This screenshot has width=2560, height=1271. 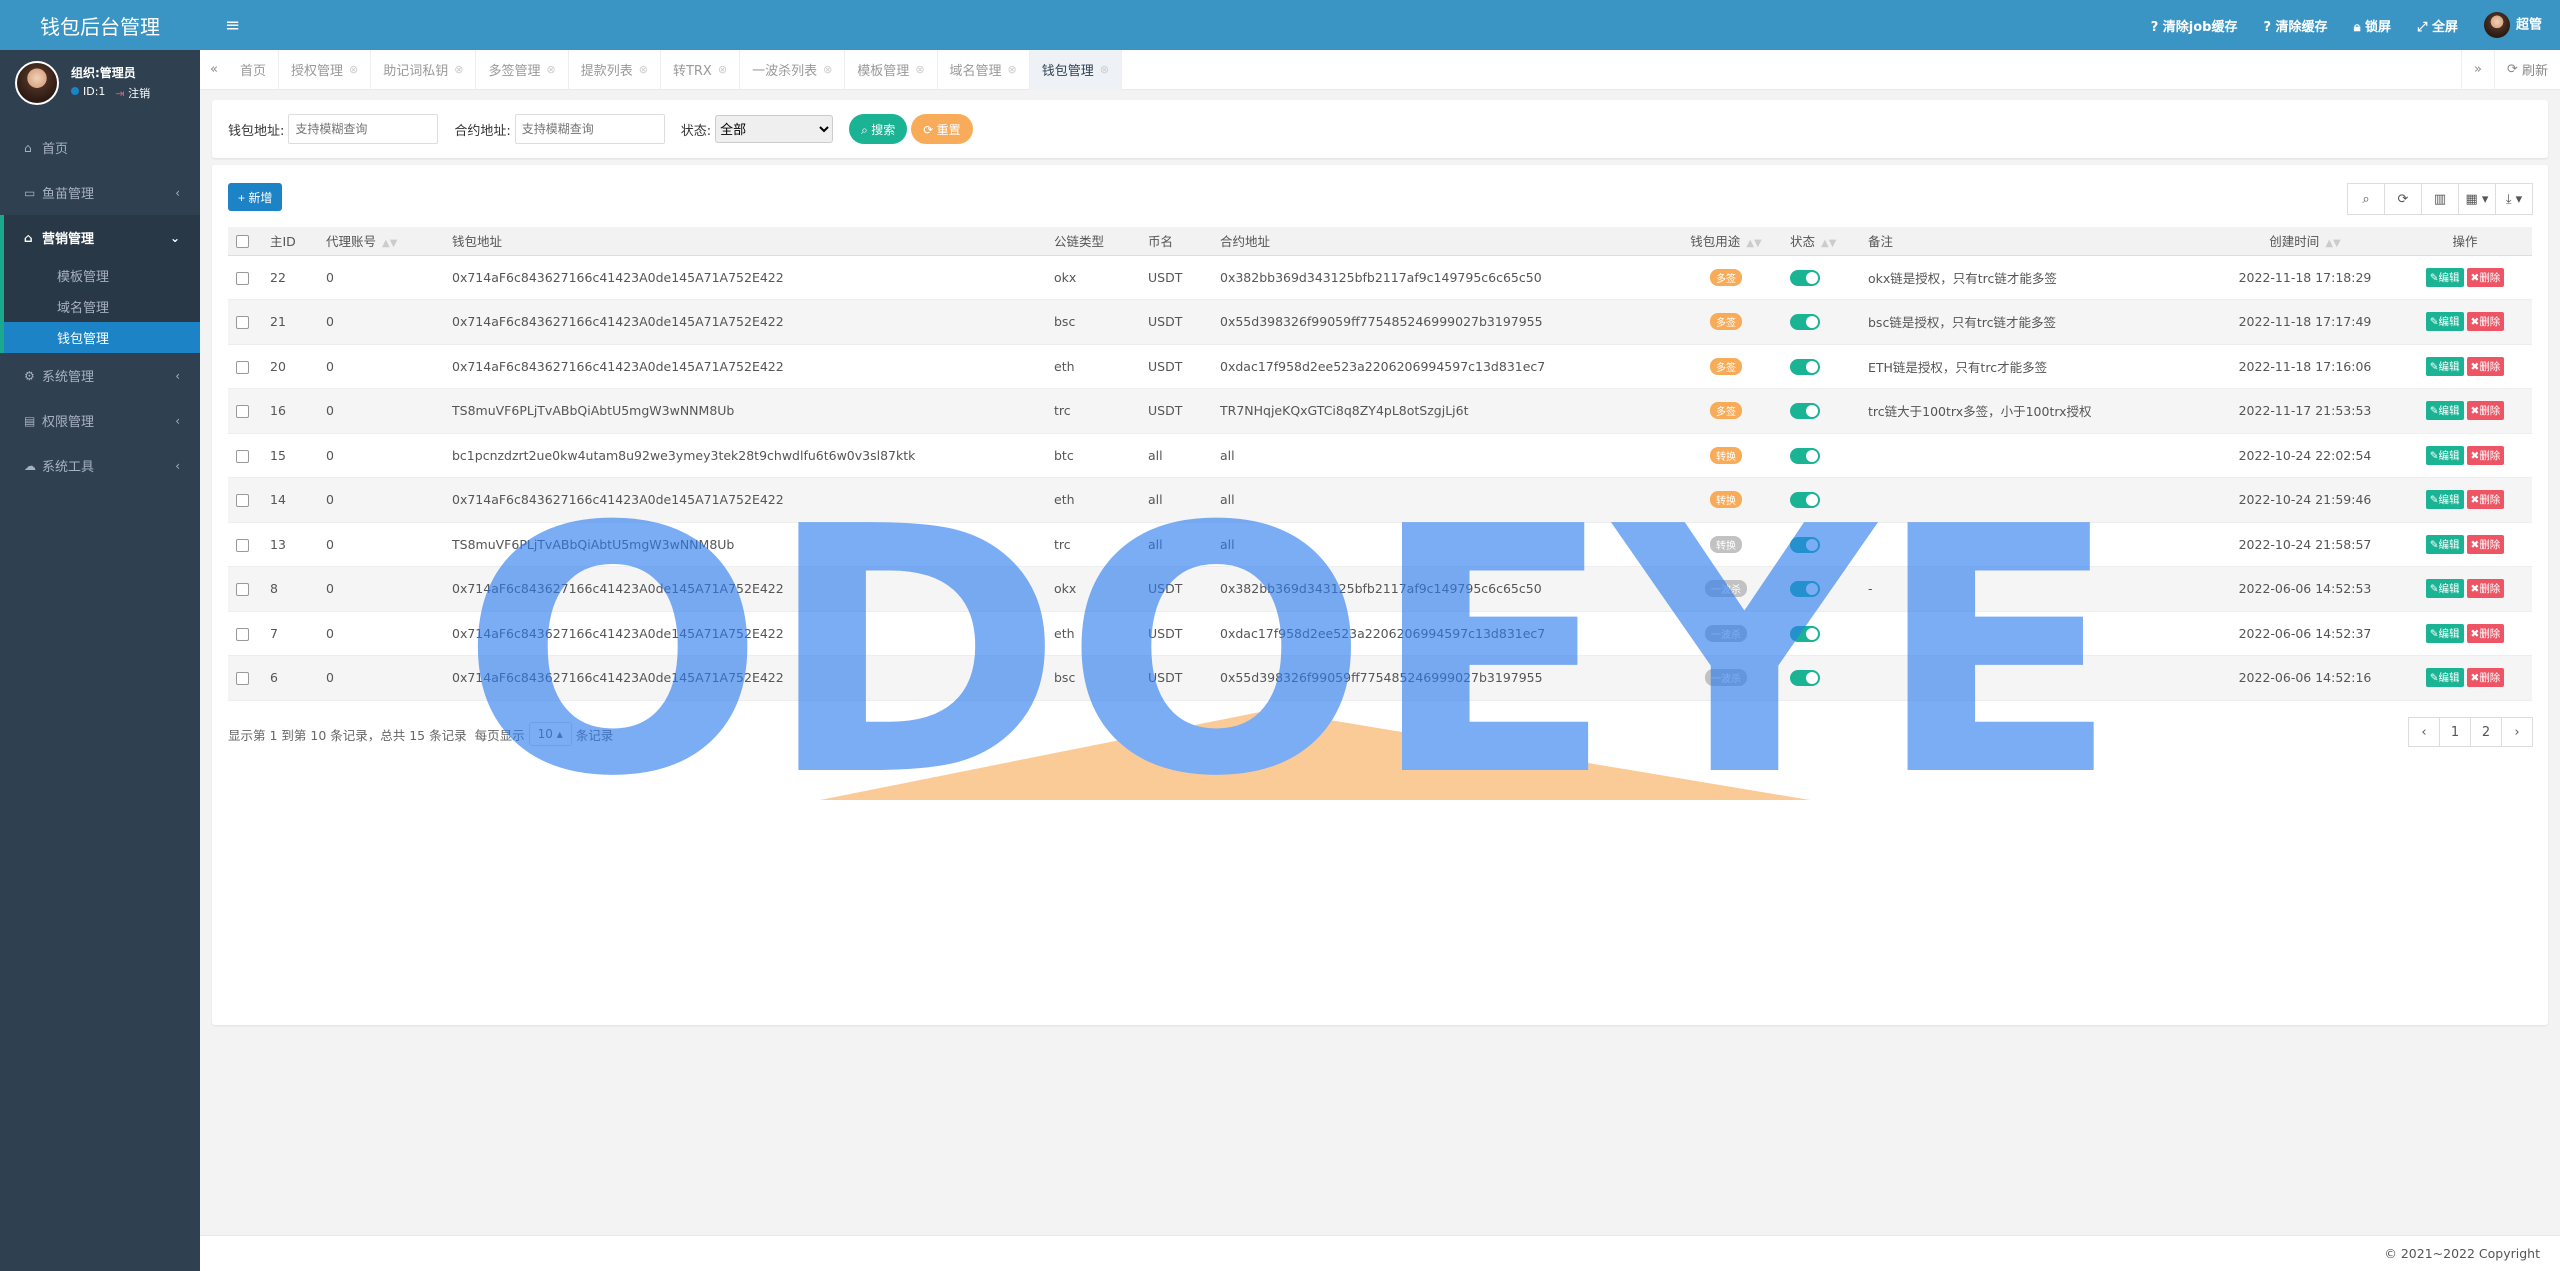 What do you see at coordinates (2437, 25) in the screenshot?
I see `fullscreen-button: ⤢ 全屏` at bounding box center [2437, 25].